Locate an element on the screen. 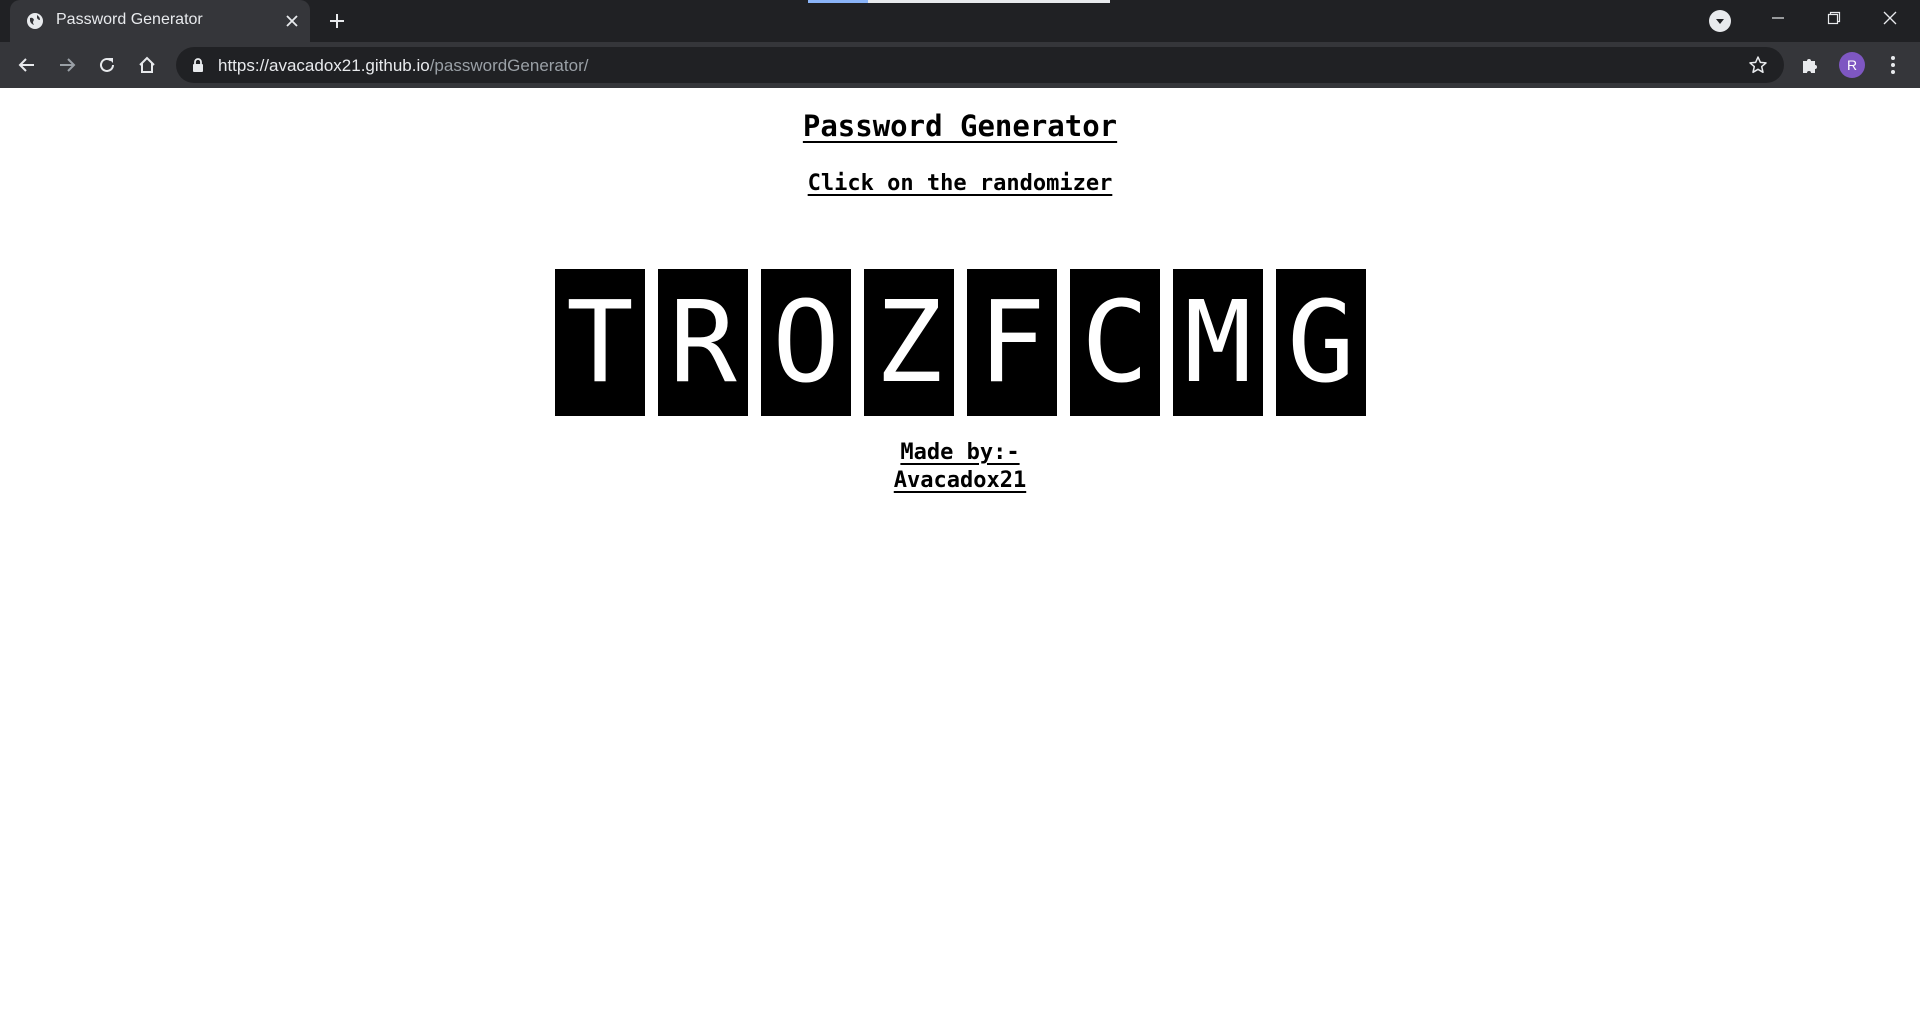  more-vertical-icon is located at coordinates (1893, 65).